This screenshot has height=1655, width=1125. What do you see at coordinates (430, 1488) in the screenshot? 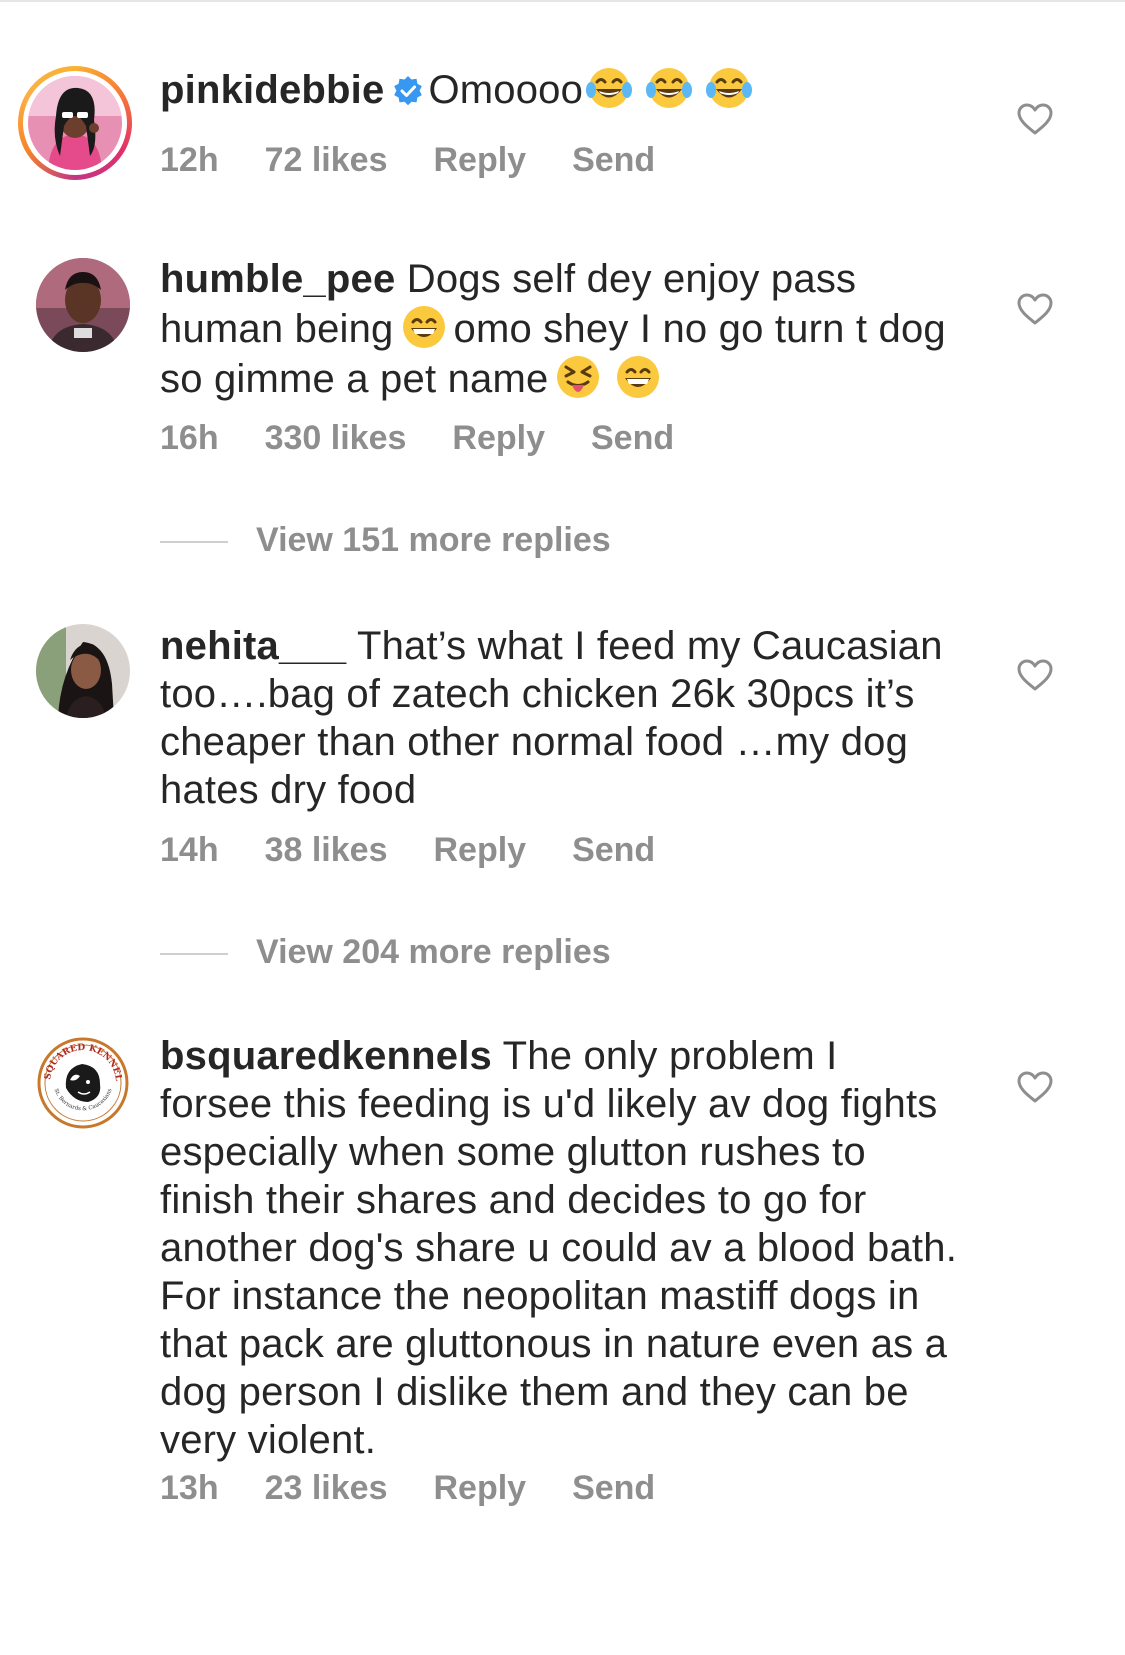
I see `comment-meta: 13h 23 likes Reply Send` at bounding box center [430, 1488].